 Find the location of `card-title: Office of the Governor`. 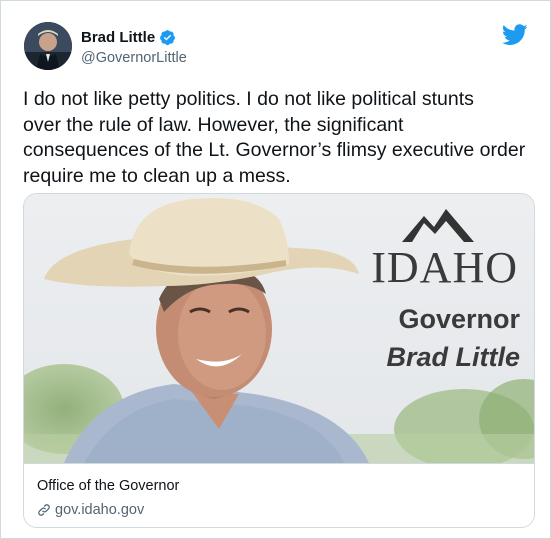

card-title: Office of the Governor is located at coordinates (108, 486).